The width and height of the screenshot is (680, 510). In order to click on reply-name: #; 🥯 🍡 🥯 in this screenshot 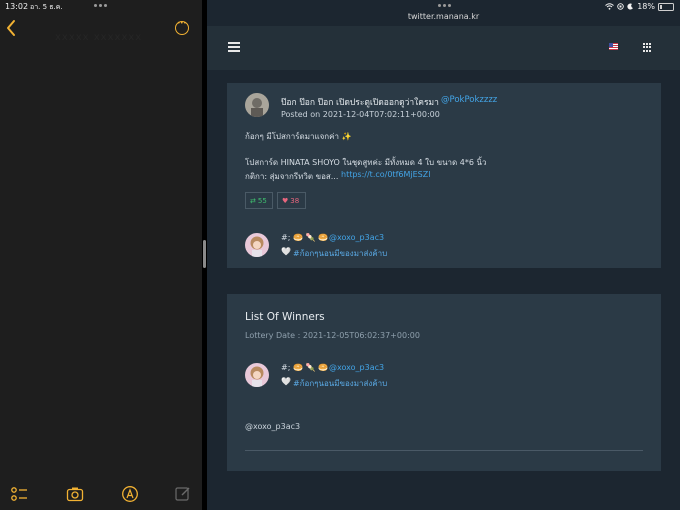, I will do `click(304, 237)`.